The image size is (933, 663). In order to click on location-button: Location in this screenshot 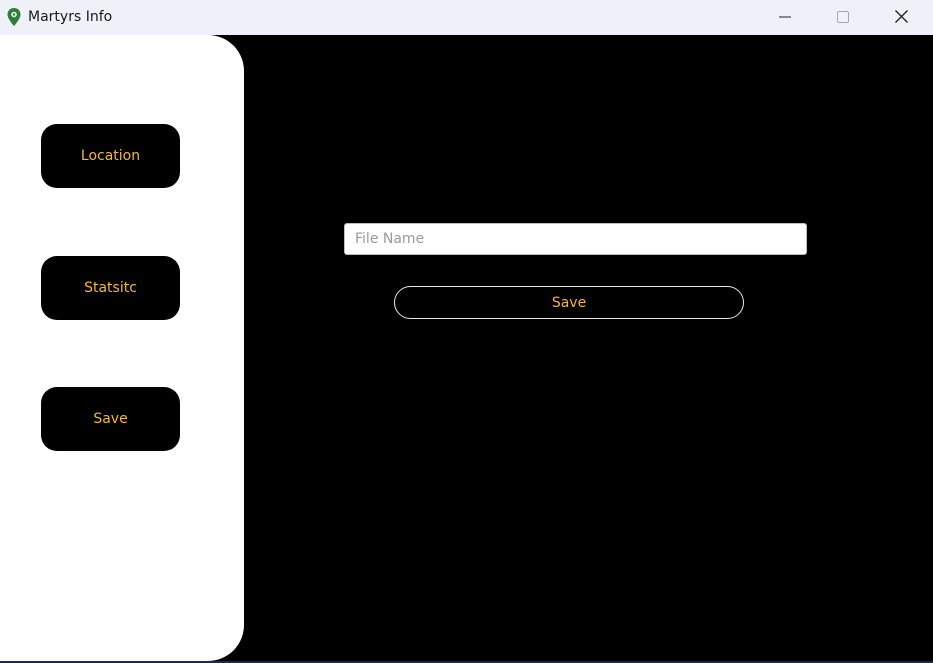, I will do `click(110, 156)`.